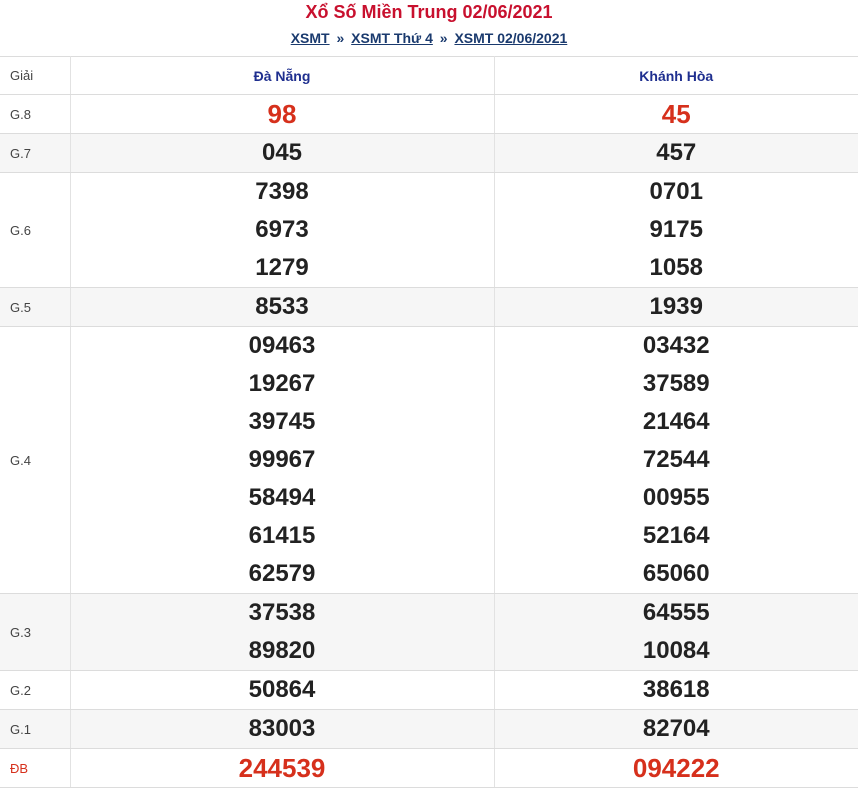  I want to click on prize-cell: 83003, so click(282, 729).